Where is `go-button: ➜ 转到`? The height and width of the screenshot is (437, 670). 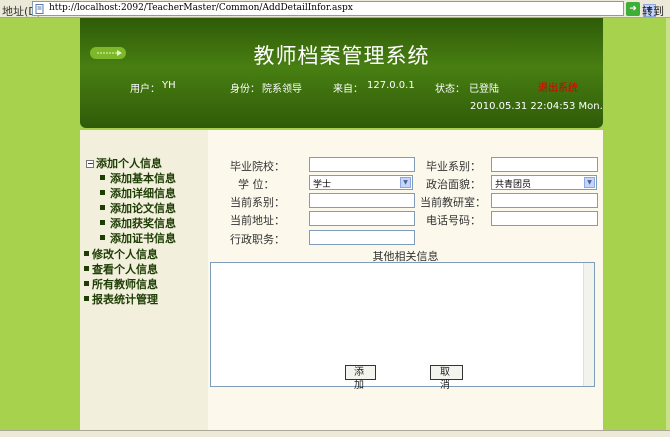 go-button: ➜ 转到 is located at coordinates (647, 9).